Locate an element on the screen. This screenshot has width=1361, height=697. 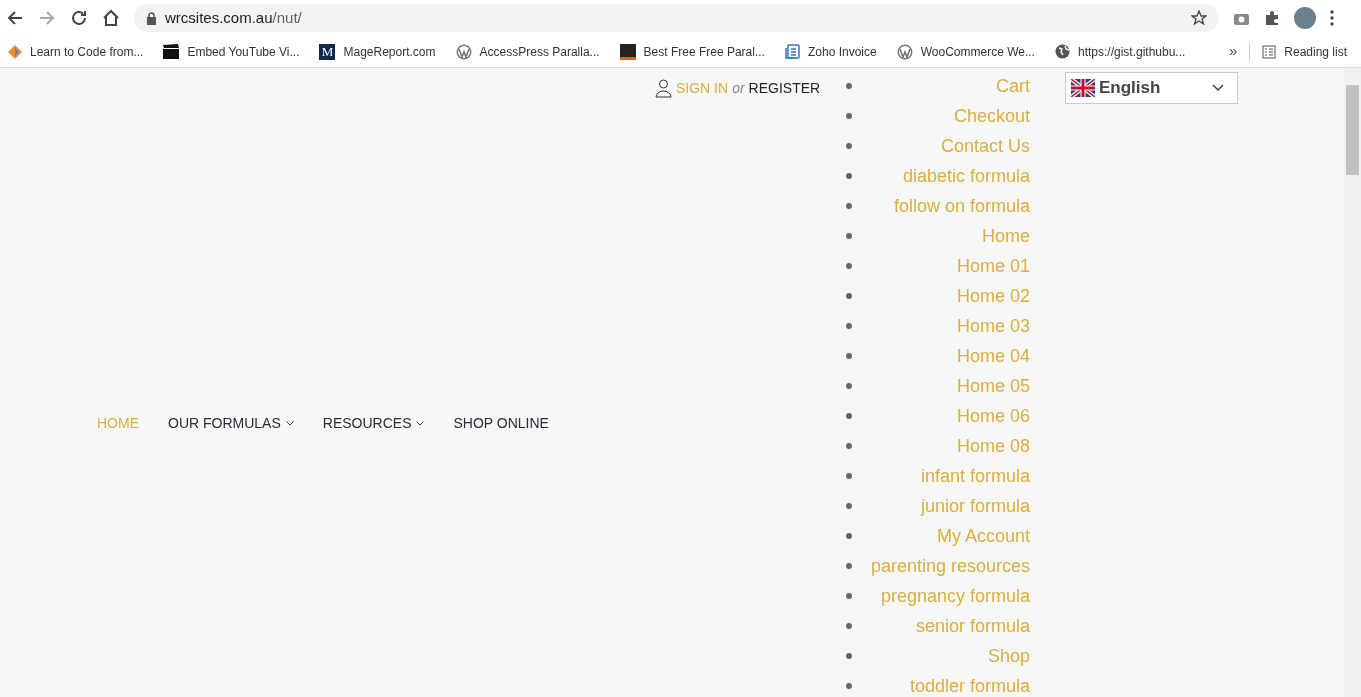
document-icon is located at coordinates (792, 51).